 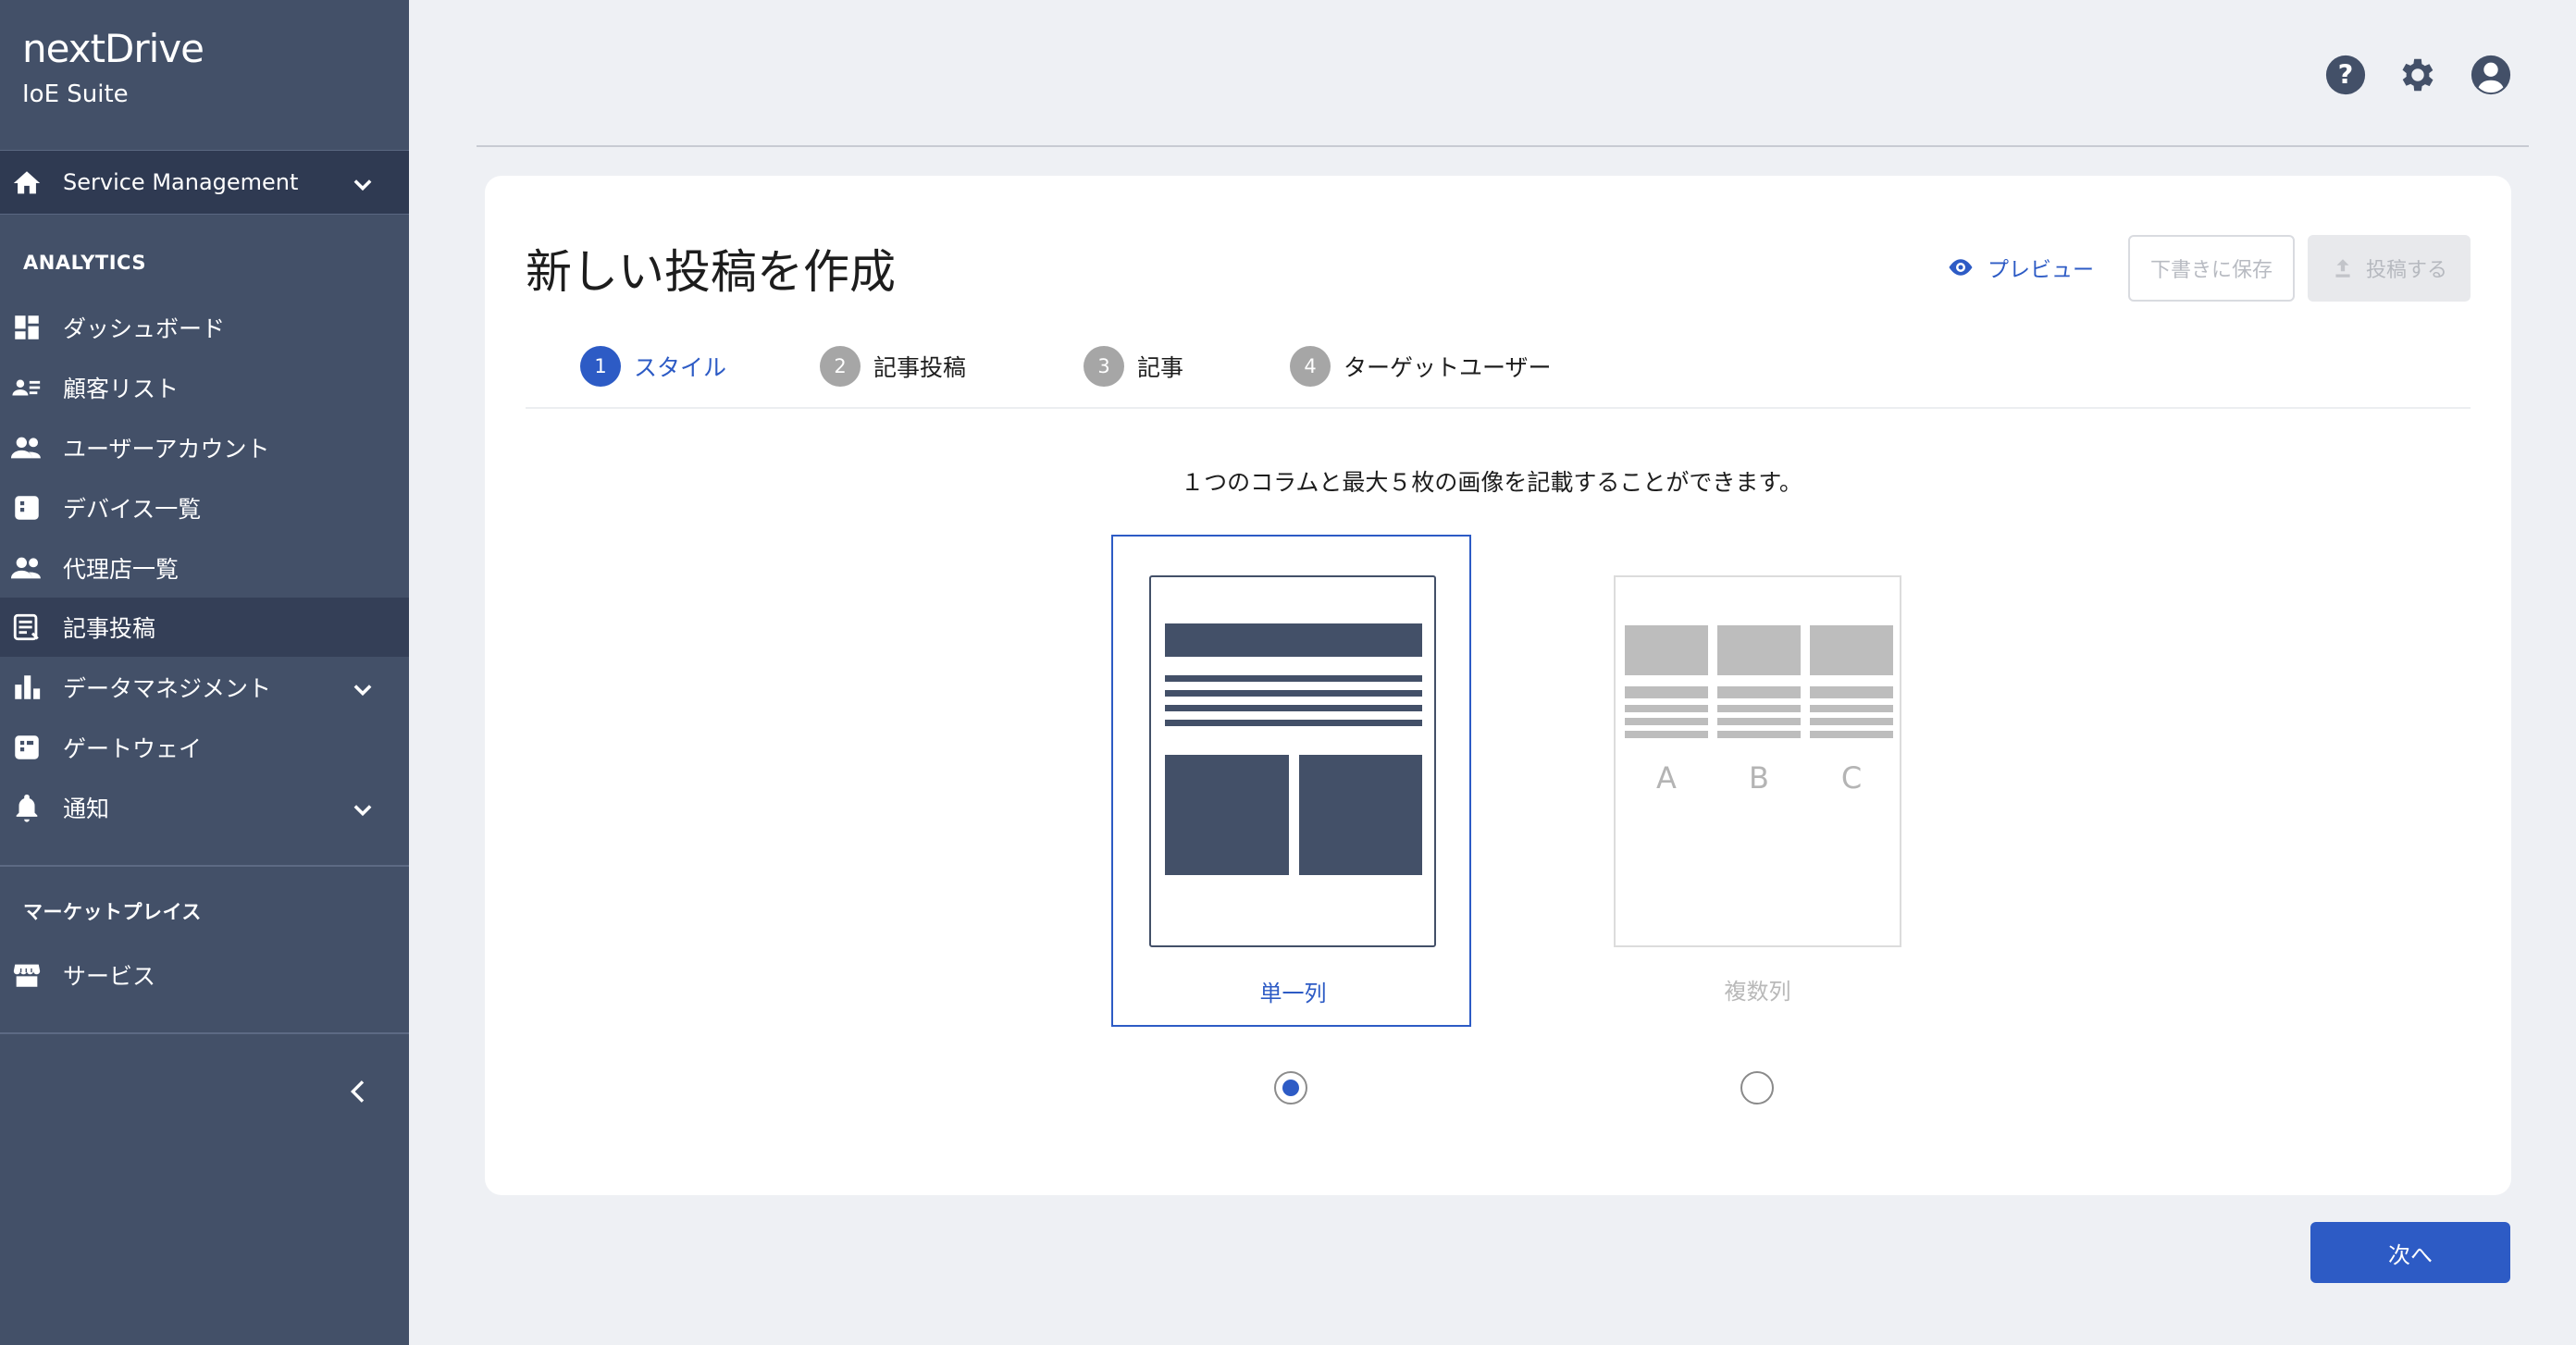 I want to click on single-column-label: 単一列, so click(x=1293, y=993).